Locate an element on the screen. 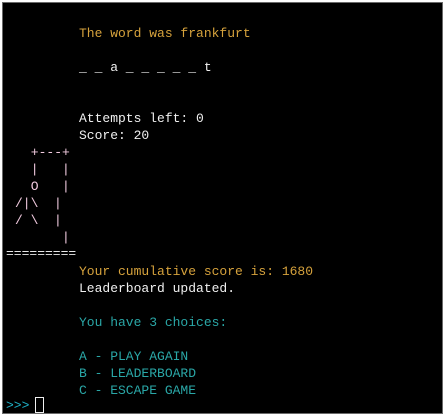 The width and height of the screenshot is (445, 416). menu-option-play-again: A - PLAY AGAIN is located at coordinates (134, 356).